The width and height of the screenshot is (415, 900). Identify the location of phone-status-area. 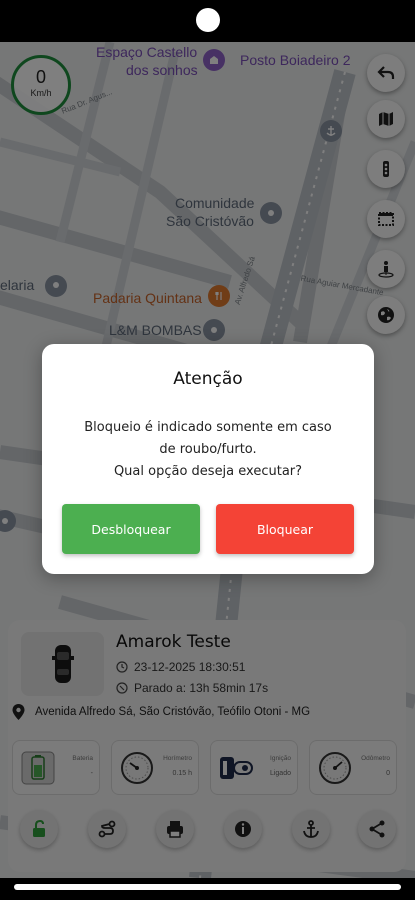
(207, 21).